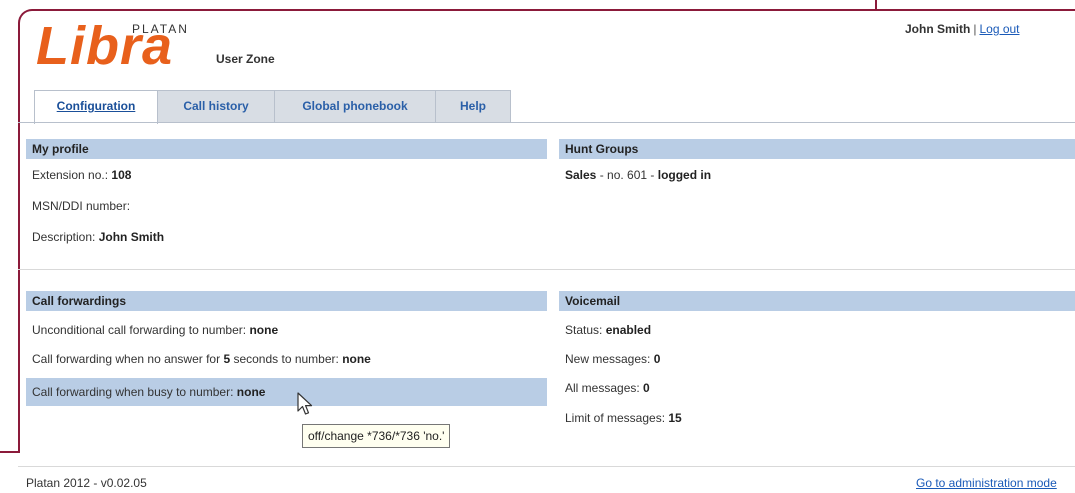  Describe the element at coordinates (128, 359) in the screenshot. I see `noanswer-label-a: Call forwarding when no answer for` at that location.